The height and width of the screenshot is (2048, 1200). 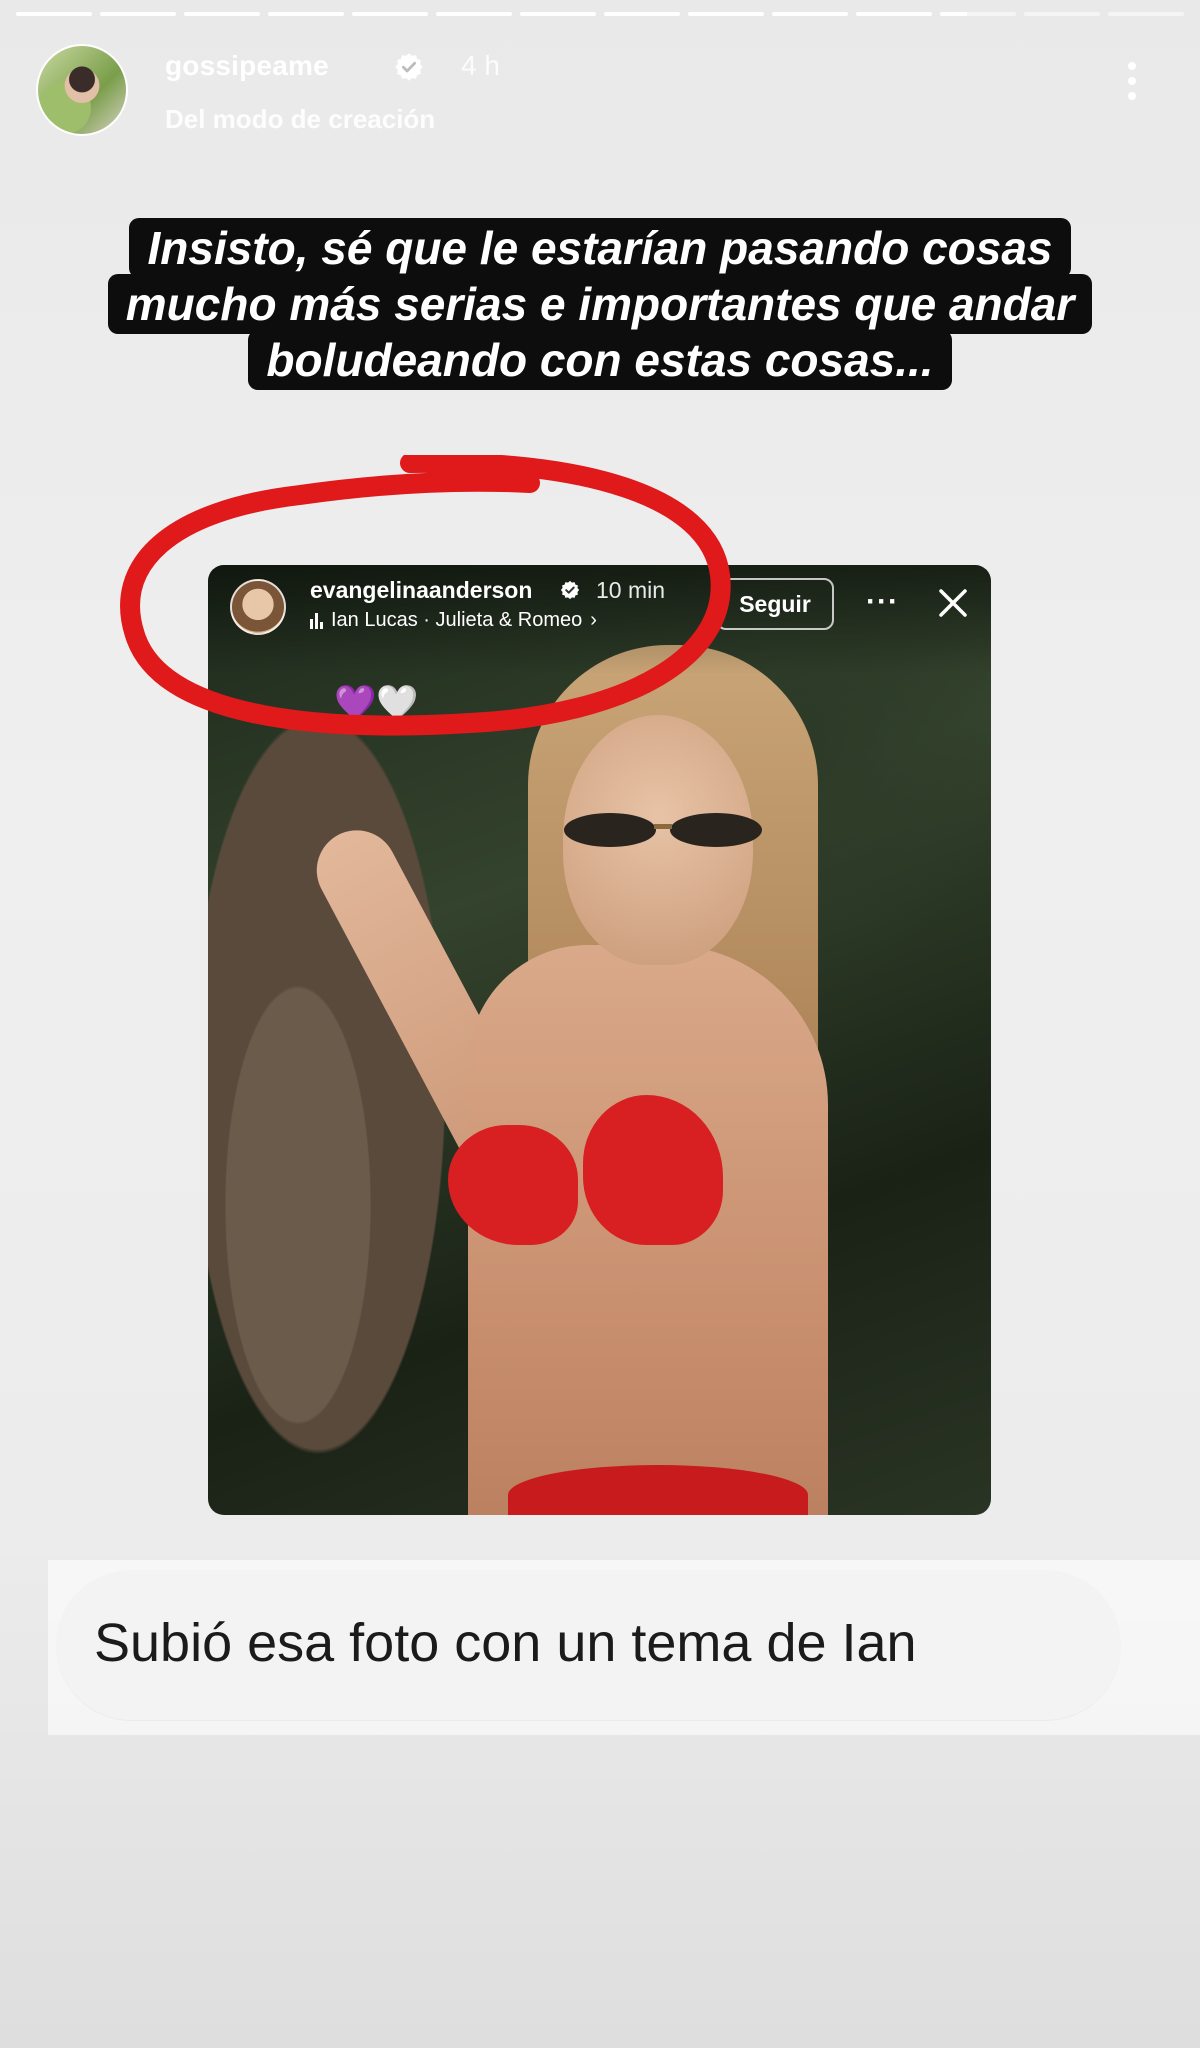 What do you see at coordinates (258, 607) in the screenshot?
I see `embedded-avatar` at bounding box center [258, 607].